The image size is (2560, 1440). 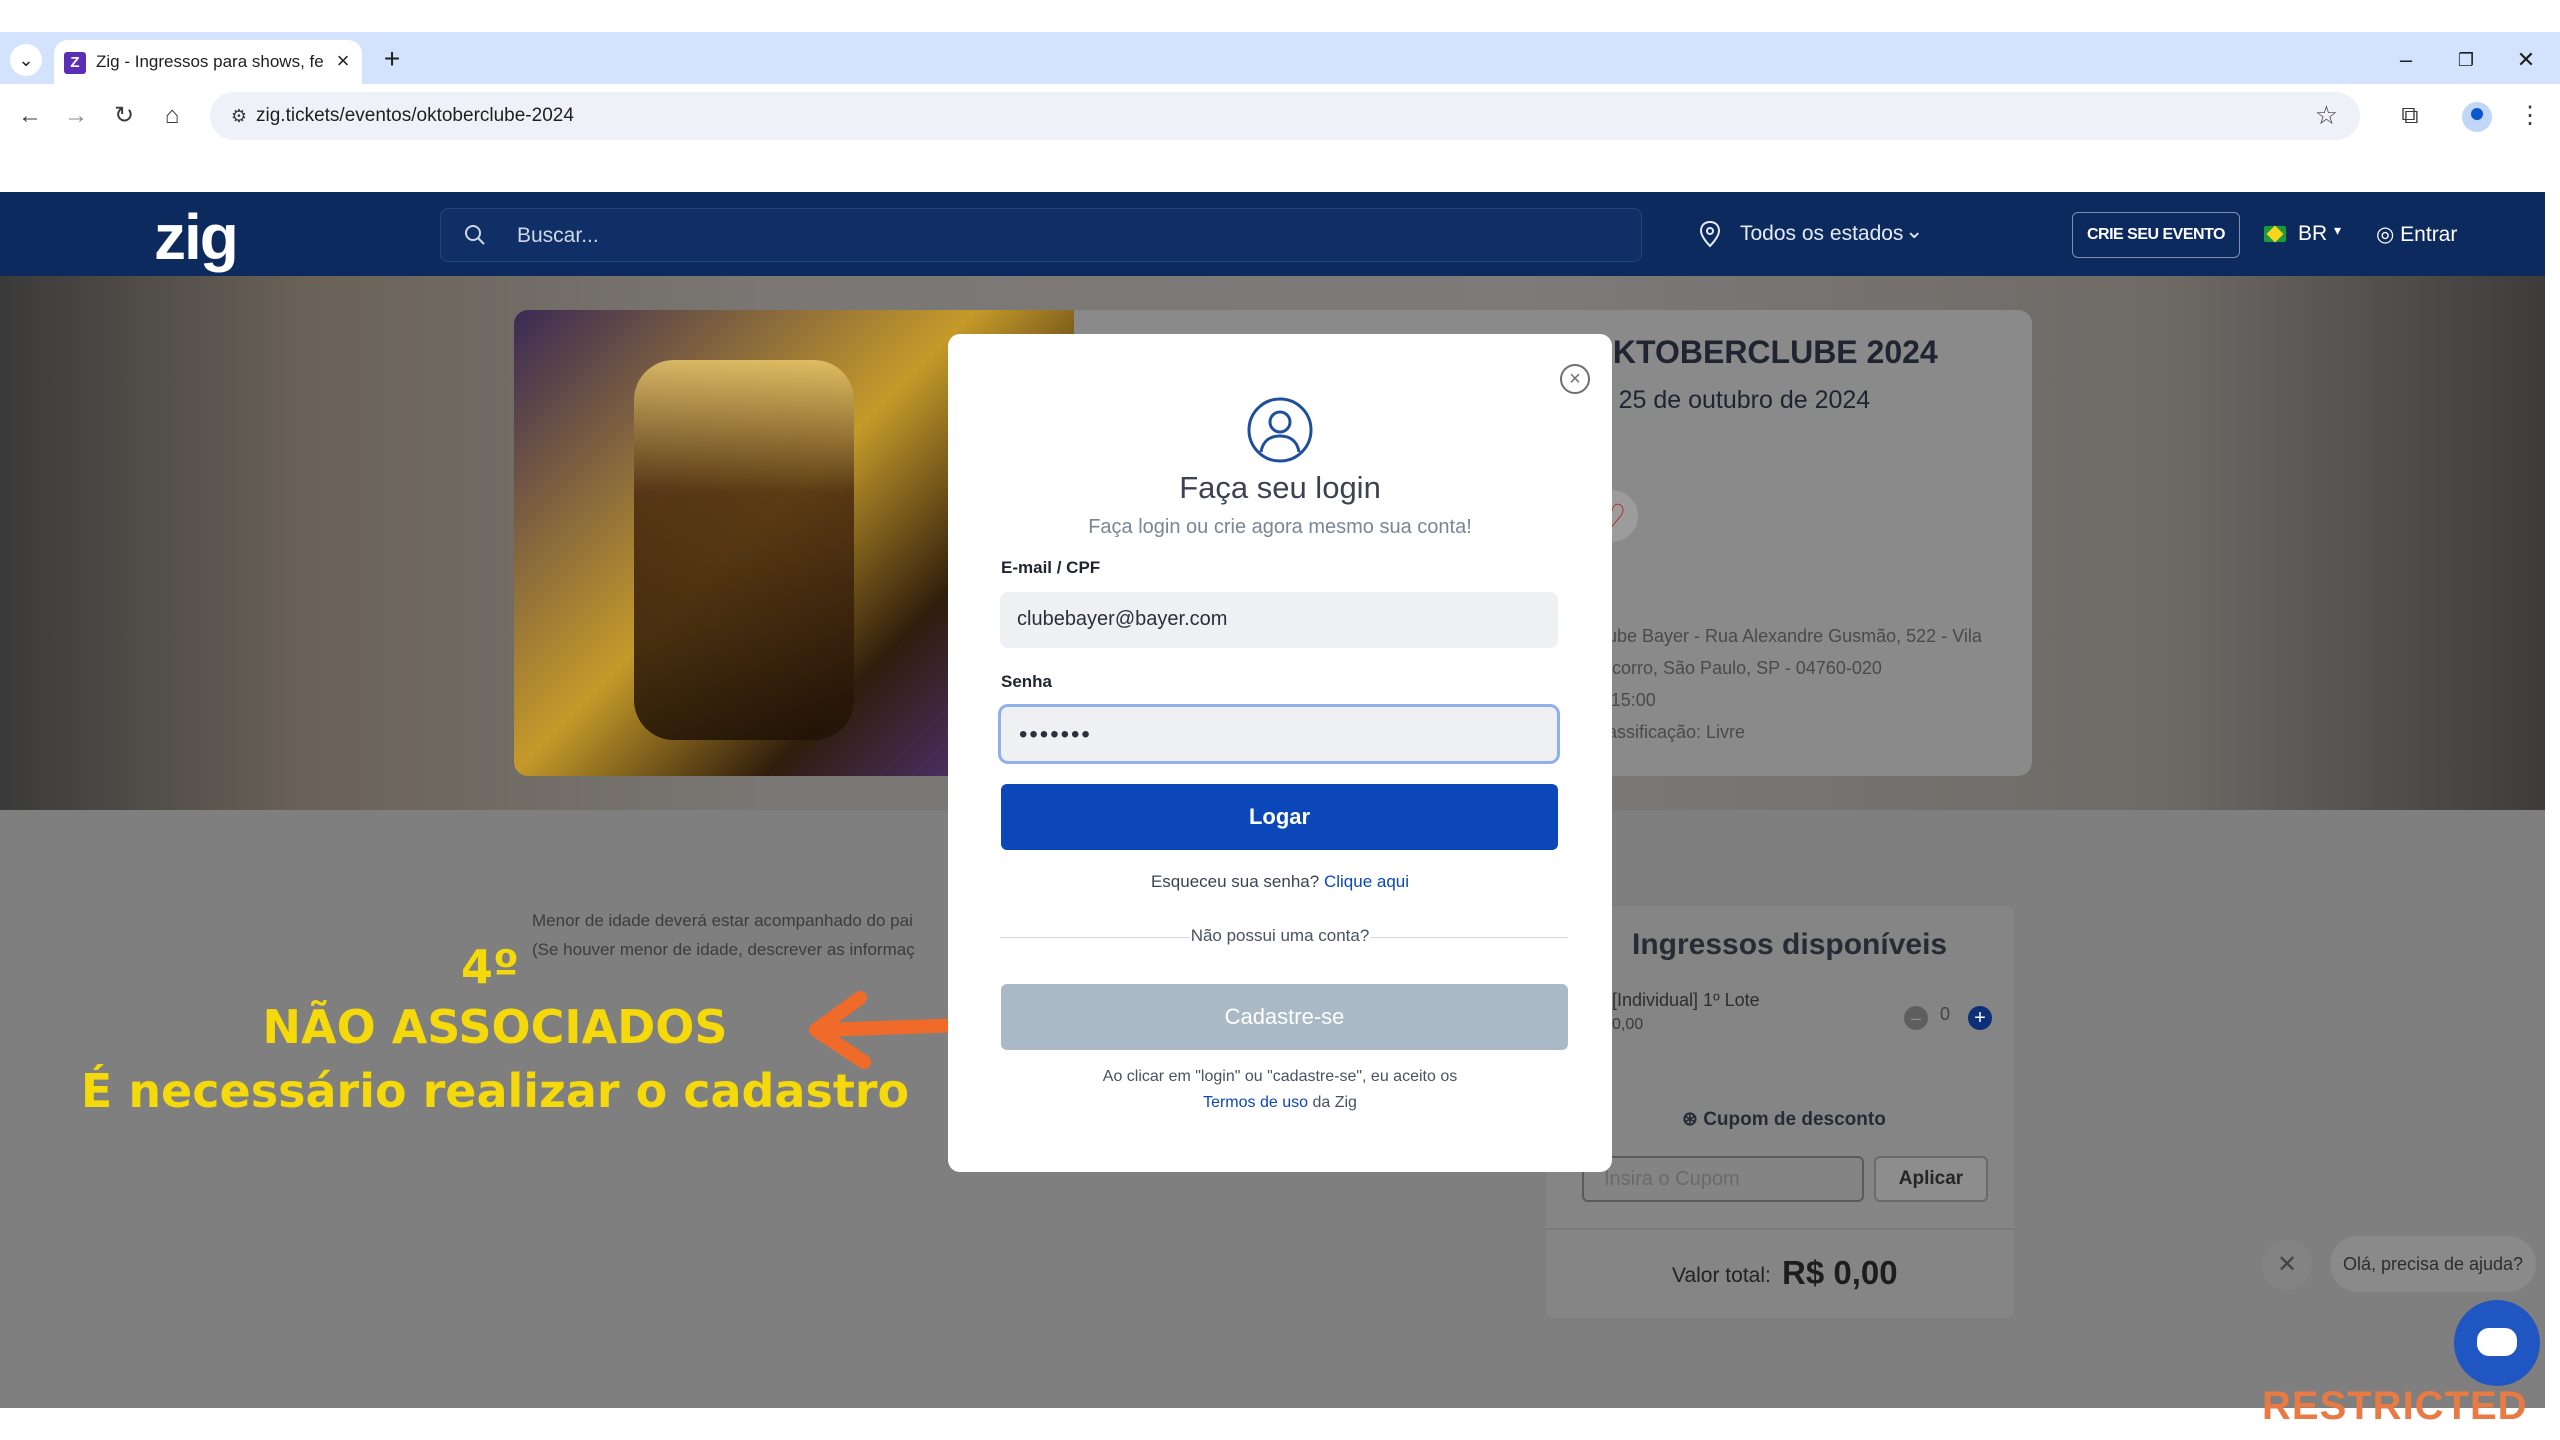 What do you see at coordinates (744, 550) in the screenshot?
I see `beer-mug-graphic` at bounding box center [744, 550].